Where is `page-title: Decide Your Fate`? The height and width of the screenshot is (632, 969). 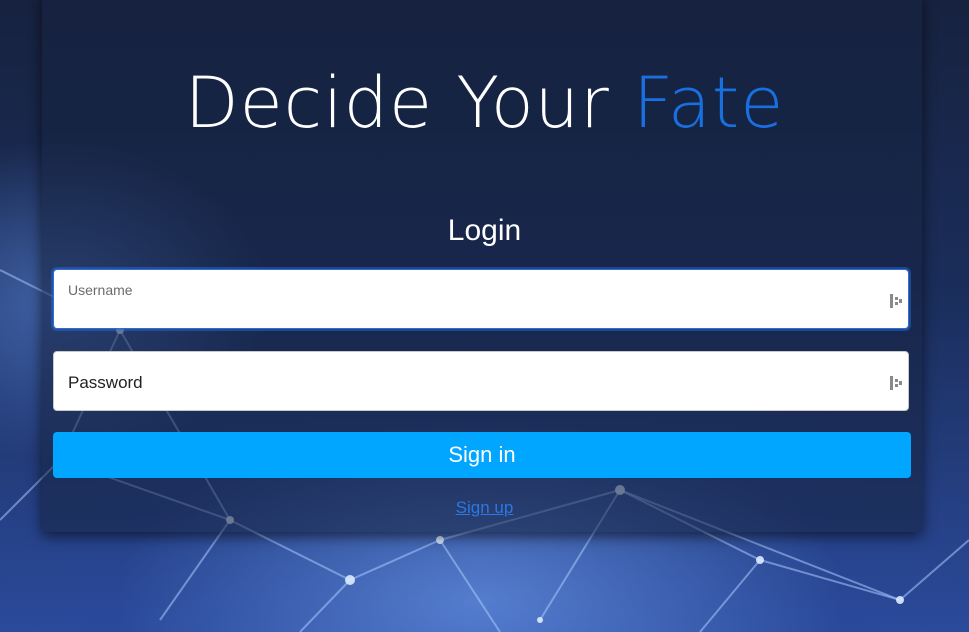
page-title: Decide Your Fate is located at coordinates (484, 103).